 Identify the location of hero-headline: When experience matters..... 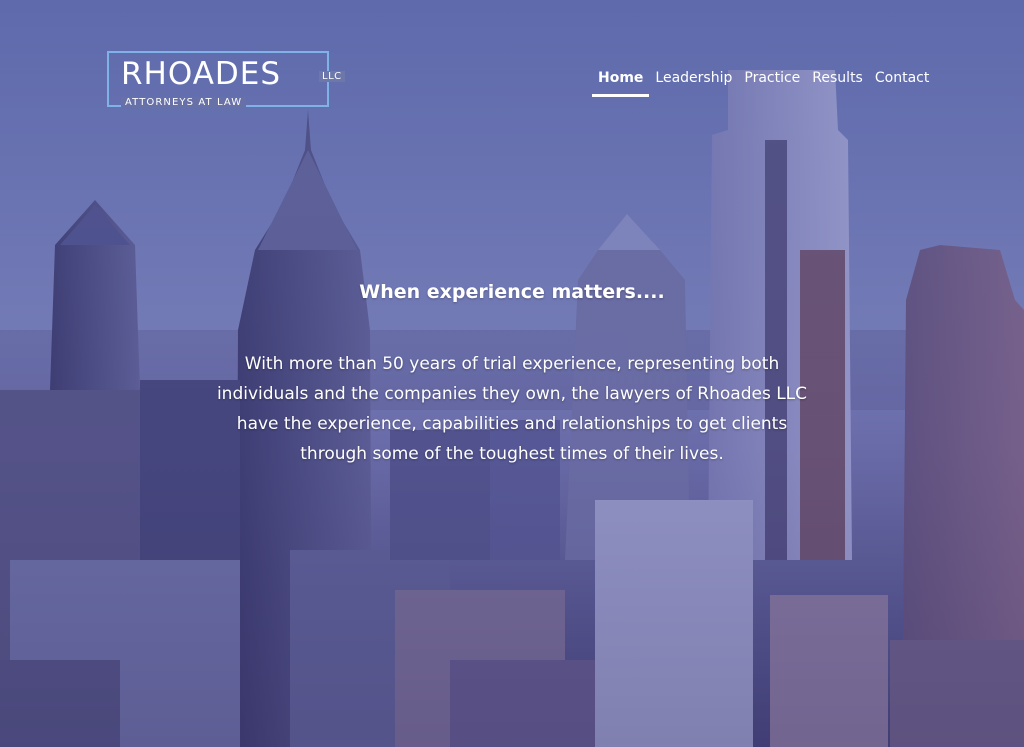
(512, 291).